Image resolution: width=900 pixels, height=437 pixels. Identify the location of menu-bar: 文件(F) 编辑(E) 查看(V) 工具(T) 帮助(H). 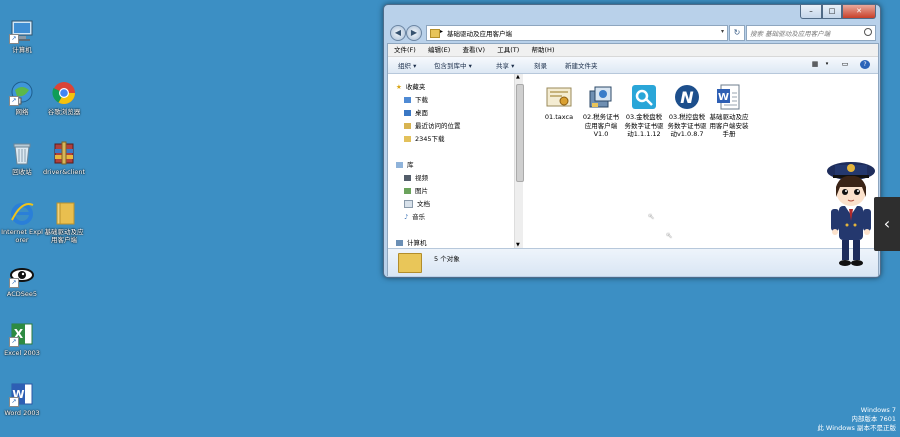
(633, 50).